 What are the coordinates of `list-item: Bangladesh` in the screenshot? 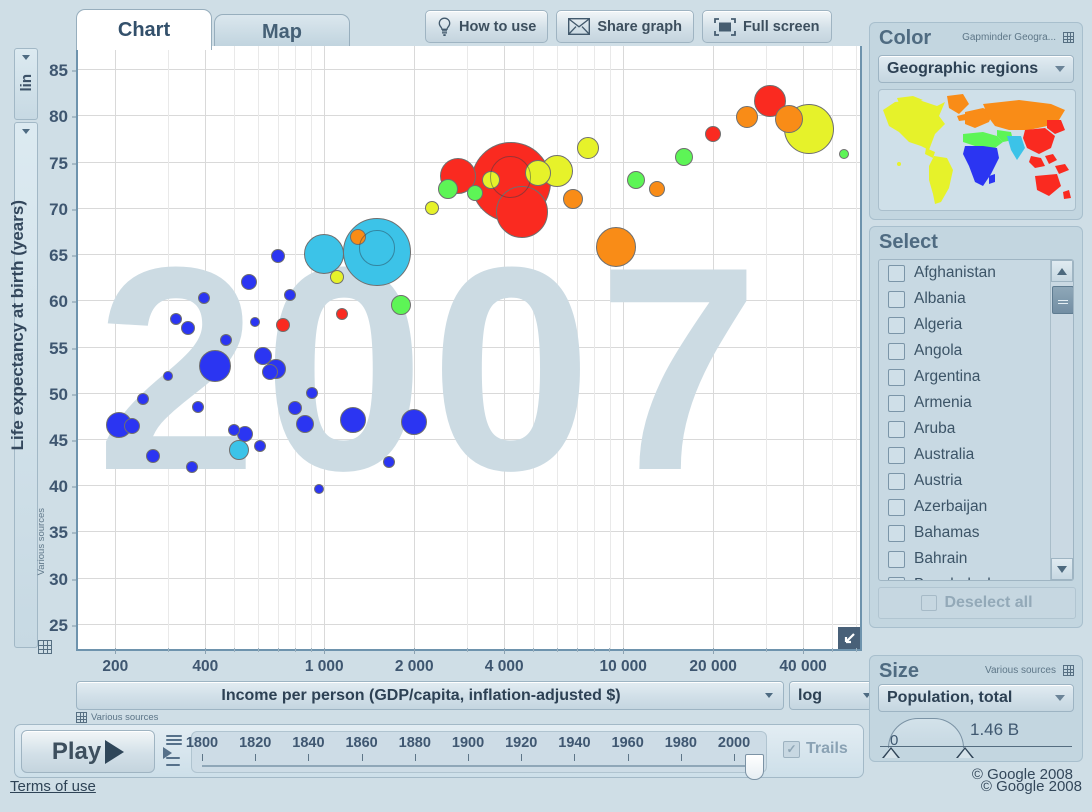 It's located at (965, 576).